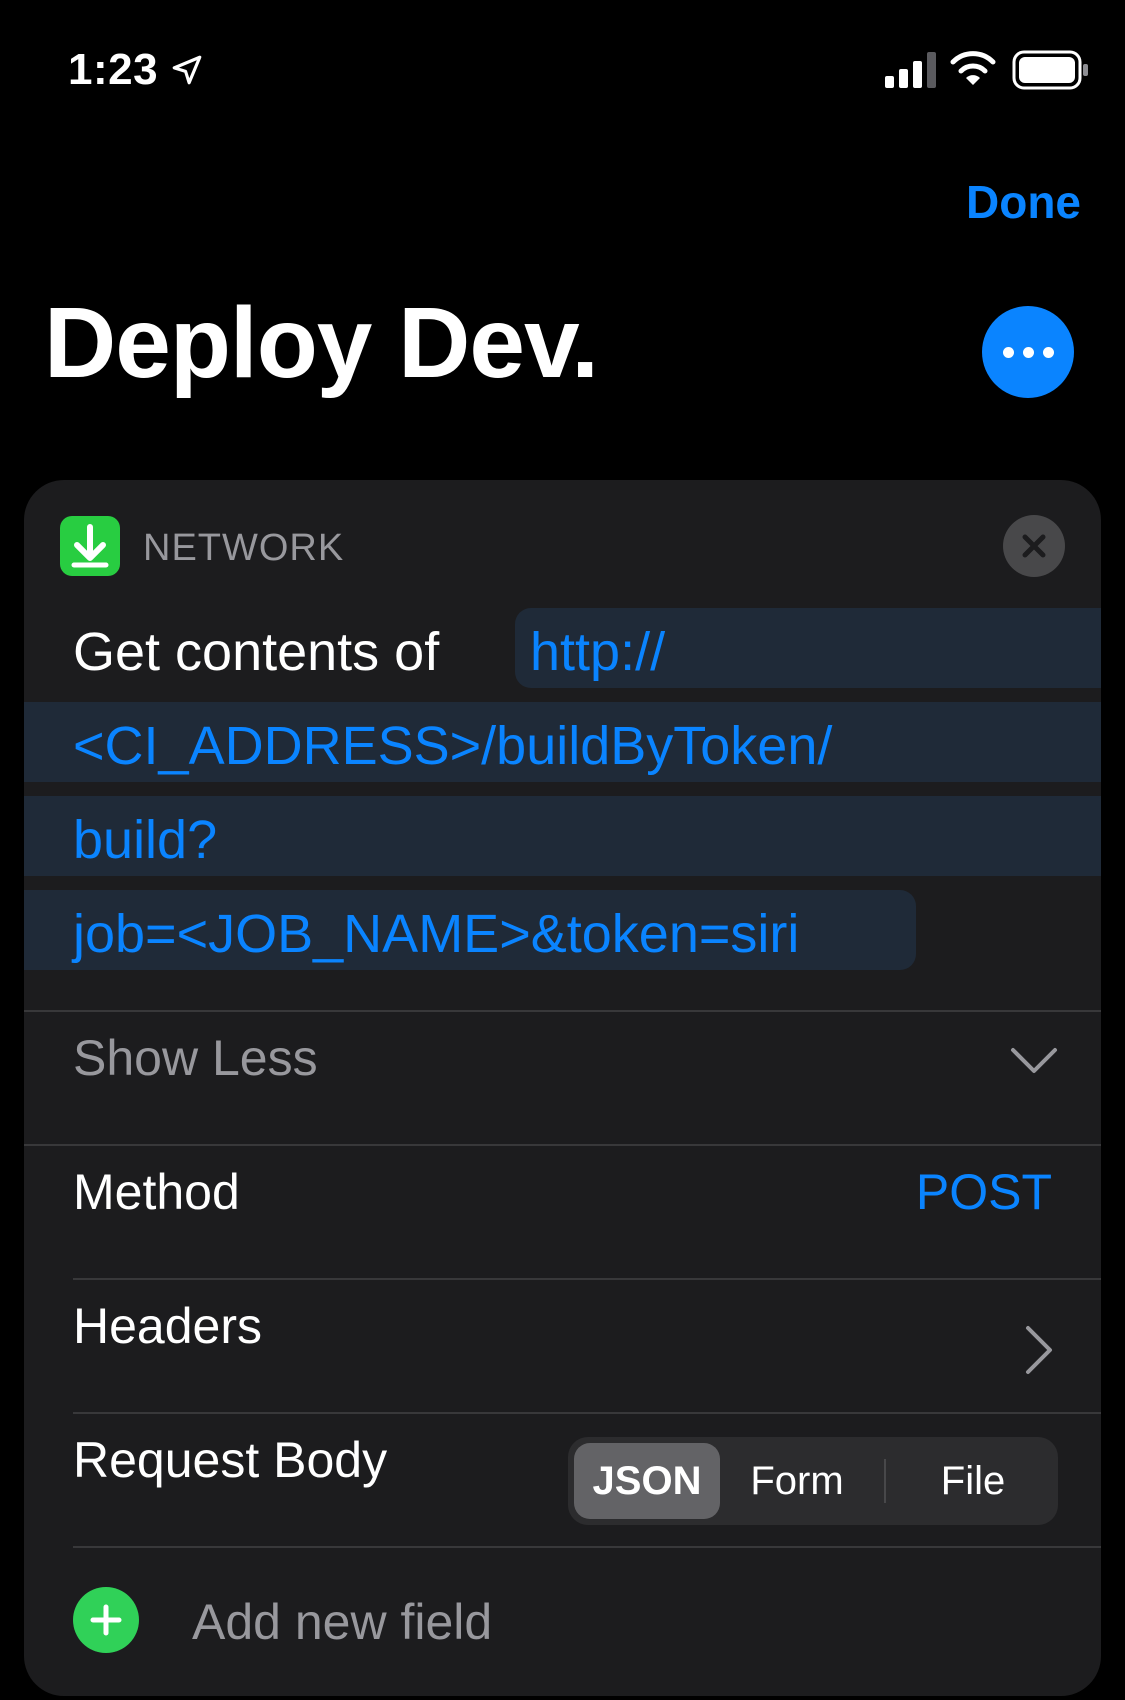 This screenshot has height=1700, width=1125. I want to click on more-options-button, so click(1028, 352).